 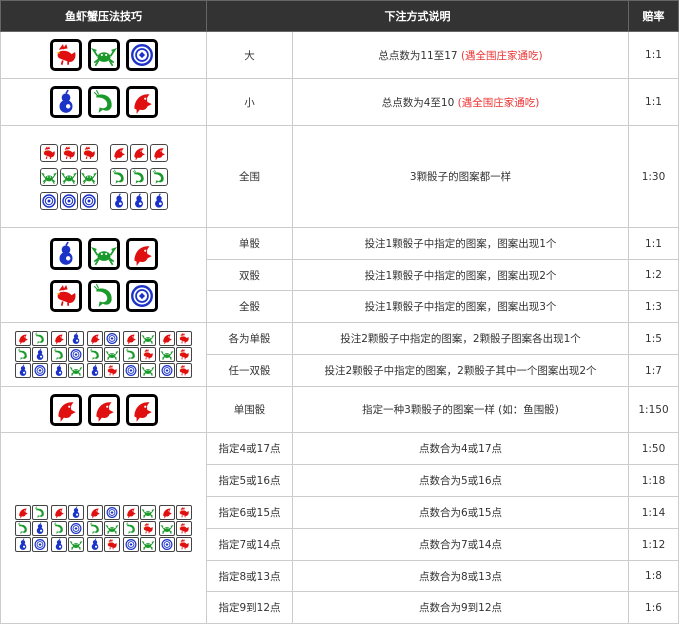 I want to click on bet-desc: 总点数为4至10 (遇全围庄家通吃), so click(x=460, y=102).